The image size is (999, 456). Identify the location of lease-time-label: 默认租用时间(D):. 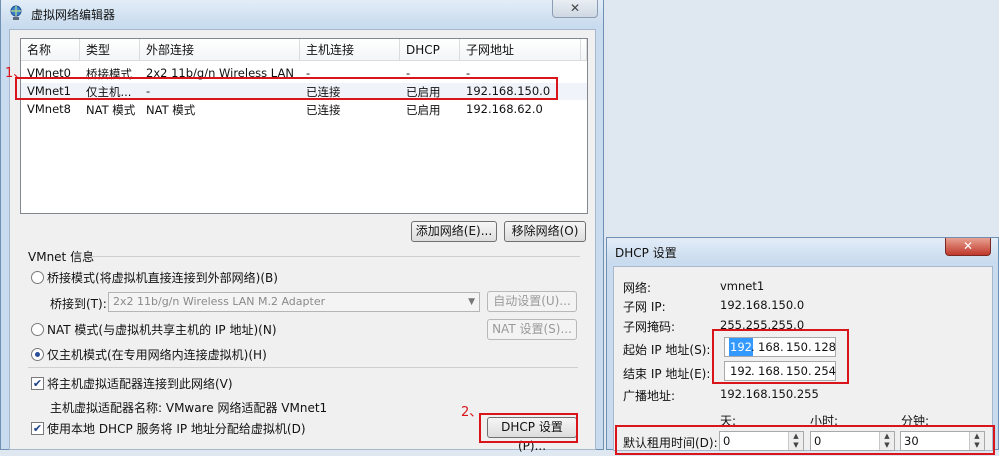
(670, 443).